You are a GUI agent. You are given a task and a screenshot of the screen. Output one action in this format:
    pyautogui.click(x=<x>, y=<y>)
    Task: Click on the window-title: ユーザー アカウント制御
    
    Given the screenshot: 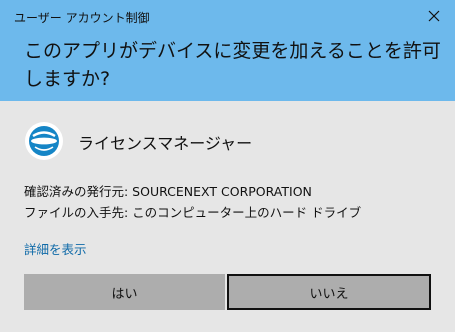 What is the action you would take?
    pyautogui.click(x=82, y=18)
    